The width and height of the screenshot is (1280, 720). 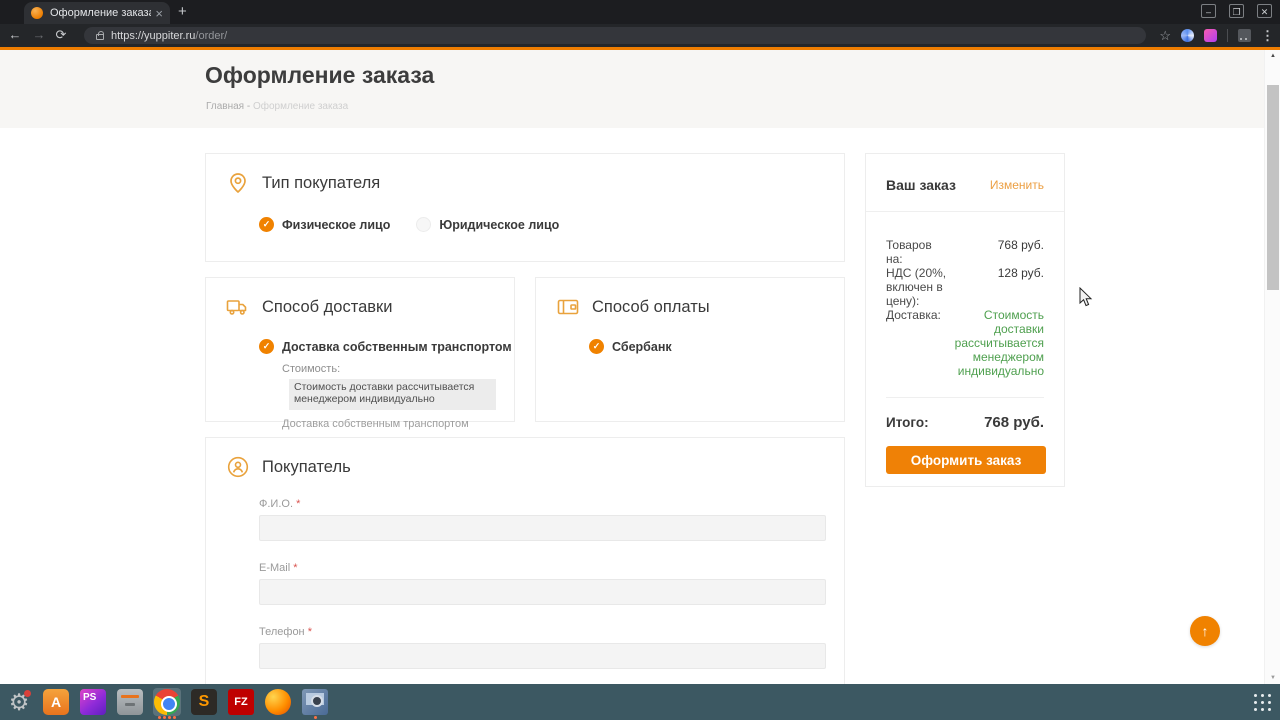 I want to click on taskbar-app-phpstorm: PS, so click(x=93, y=702).